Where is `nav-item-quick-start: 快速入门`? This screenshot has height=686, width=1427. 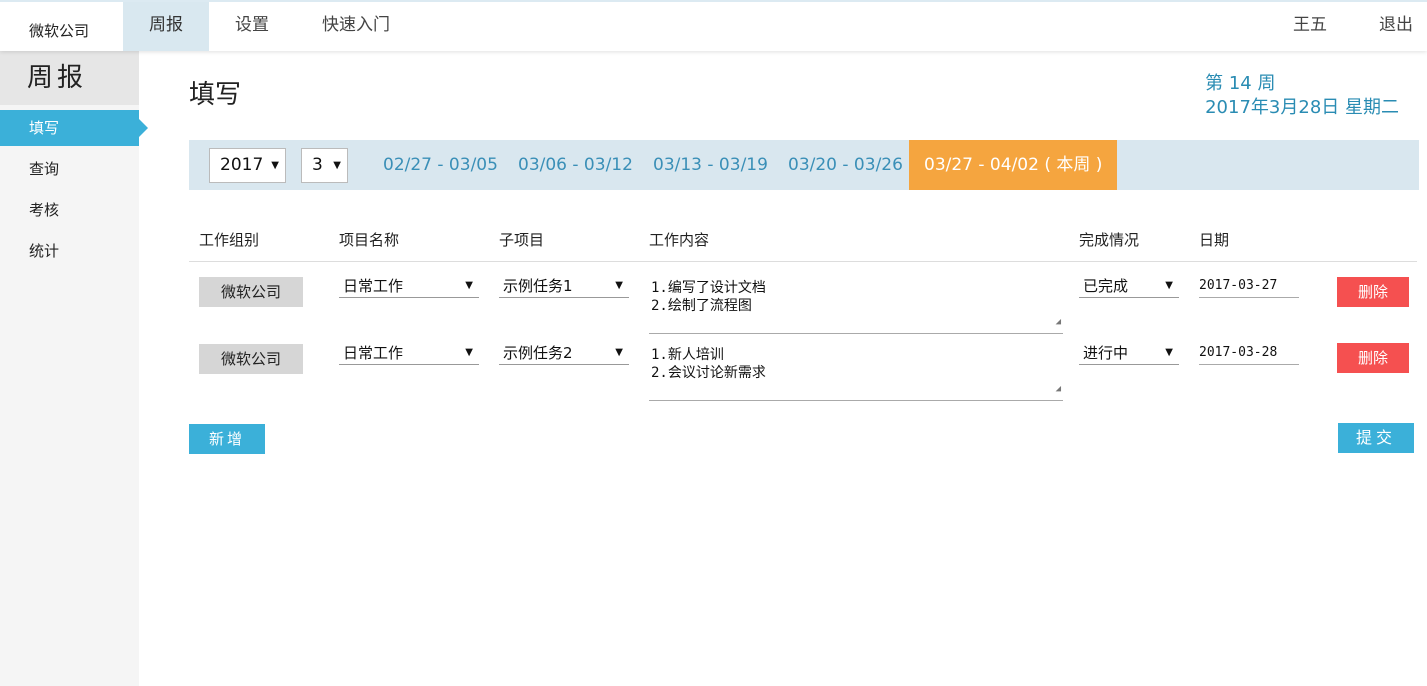 nav-item-quick-start: 快速入门 is located at coordinates (356, 26).